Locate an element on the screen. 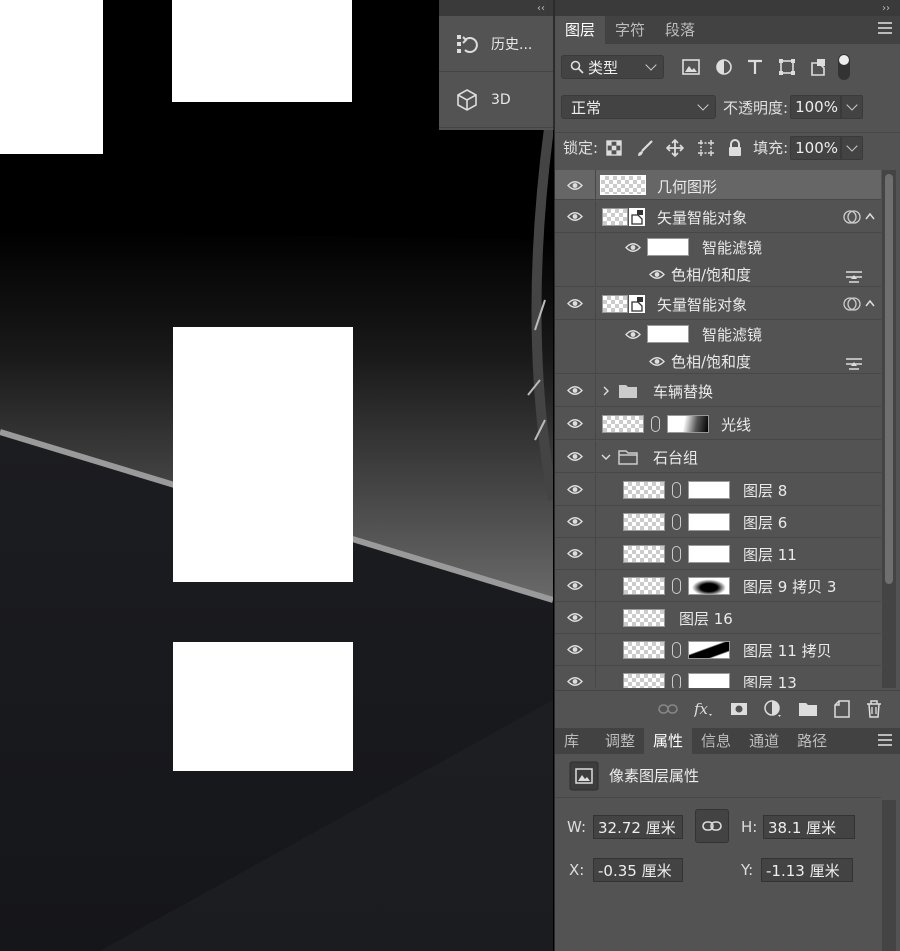  chevron-down-icon is located at coordinates (606, 457).